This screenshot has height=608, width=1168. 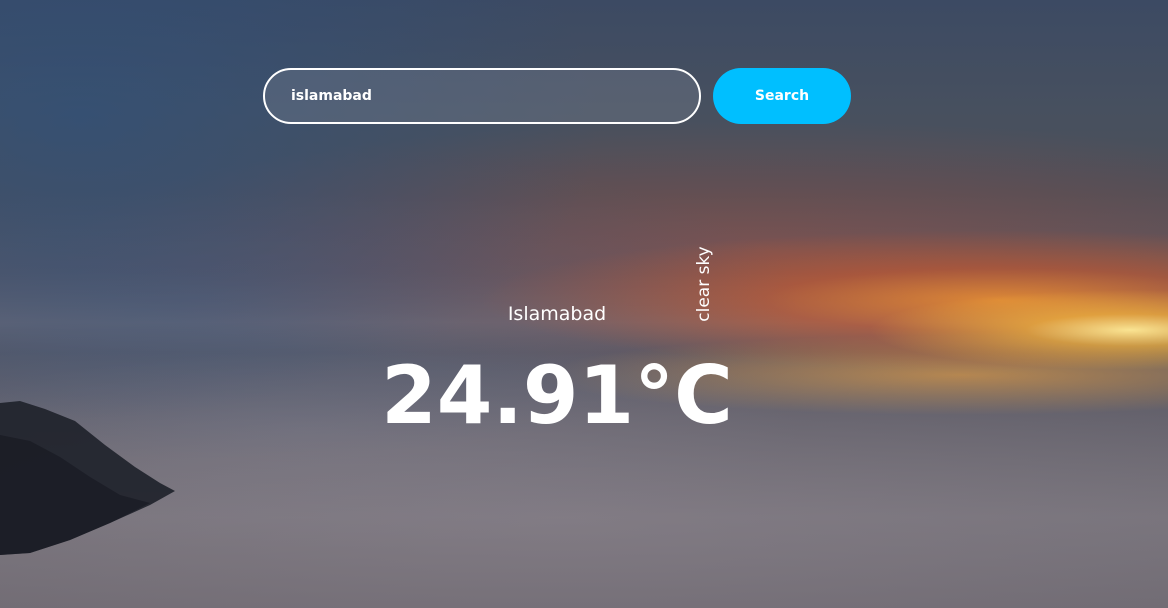 What do you see at coordinates (87, 478) in the screenshot?
I see `mountain-silhouette` at bounding box center [87, 478].